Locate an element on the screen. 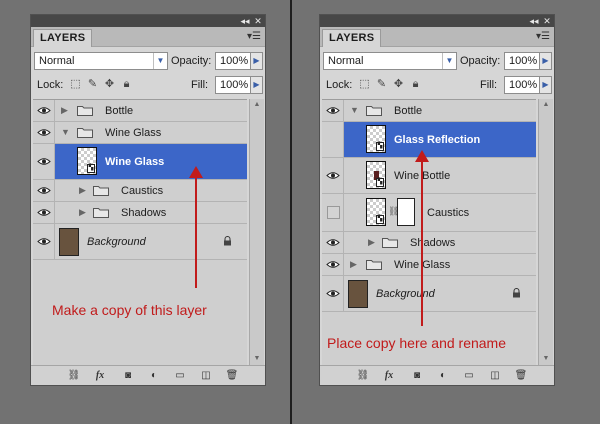 The image size is (600, 424). hidden-visibility-box-icon is located at coordinates (333, 212).